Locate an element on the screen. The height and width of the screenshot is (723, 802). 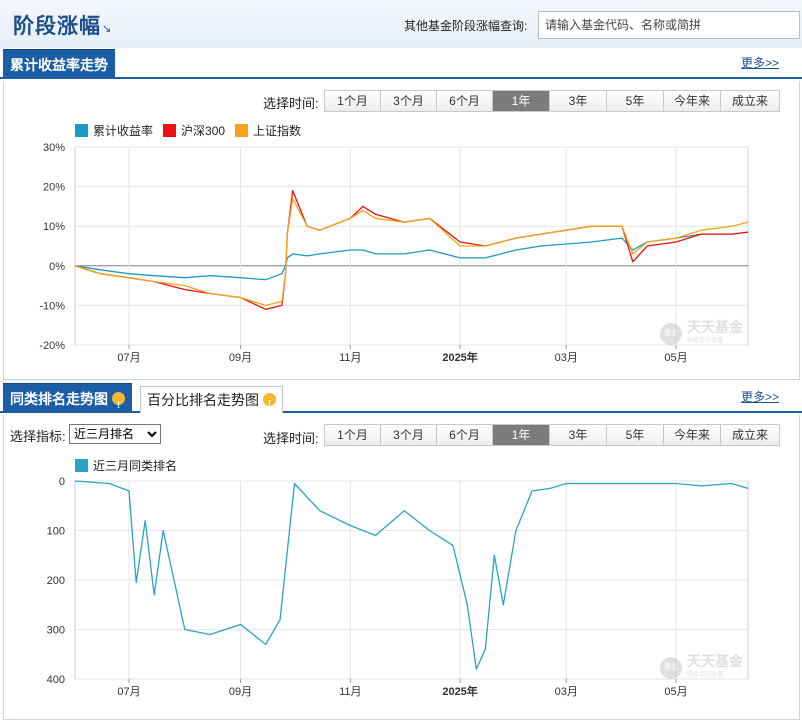
x-tick-label: 11月 is located at coordinates (350, 692).